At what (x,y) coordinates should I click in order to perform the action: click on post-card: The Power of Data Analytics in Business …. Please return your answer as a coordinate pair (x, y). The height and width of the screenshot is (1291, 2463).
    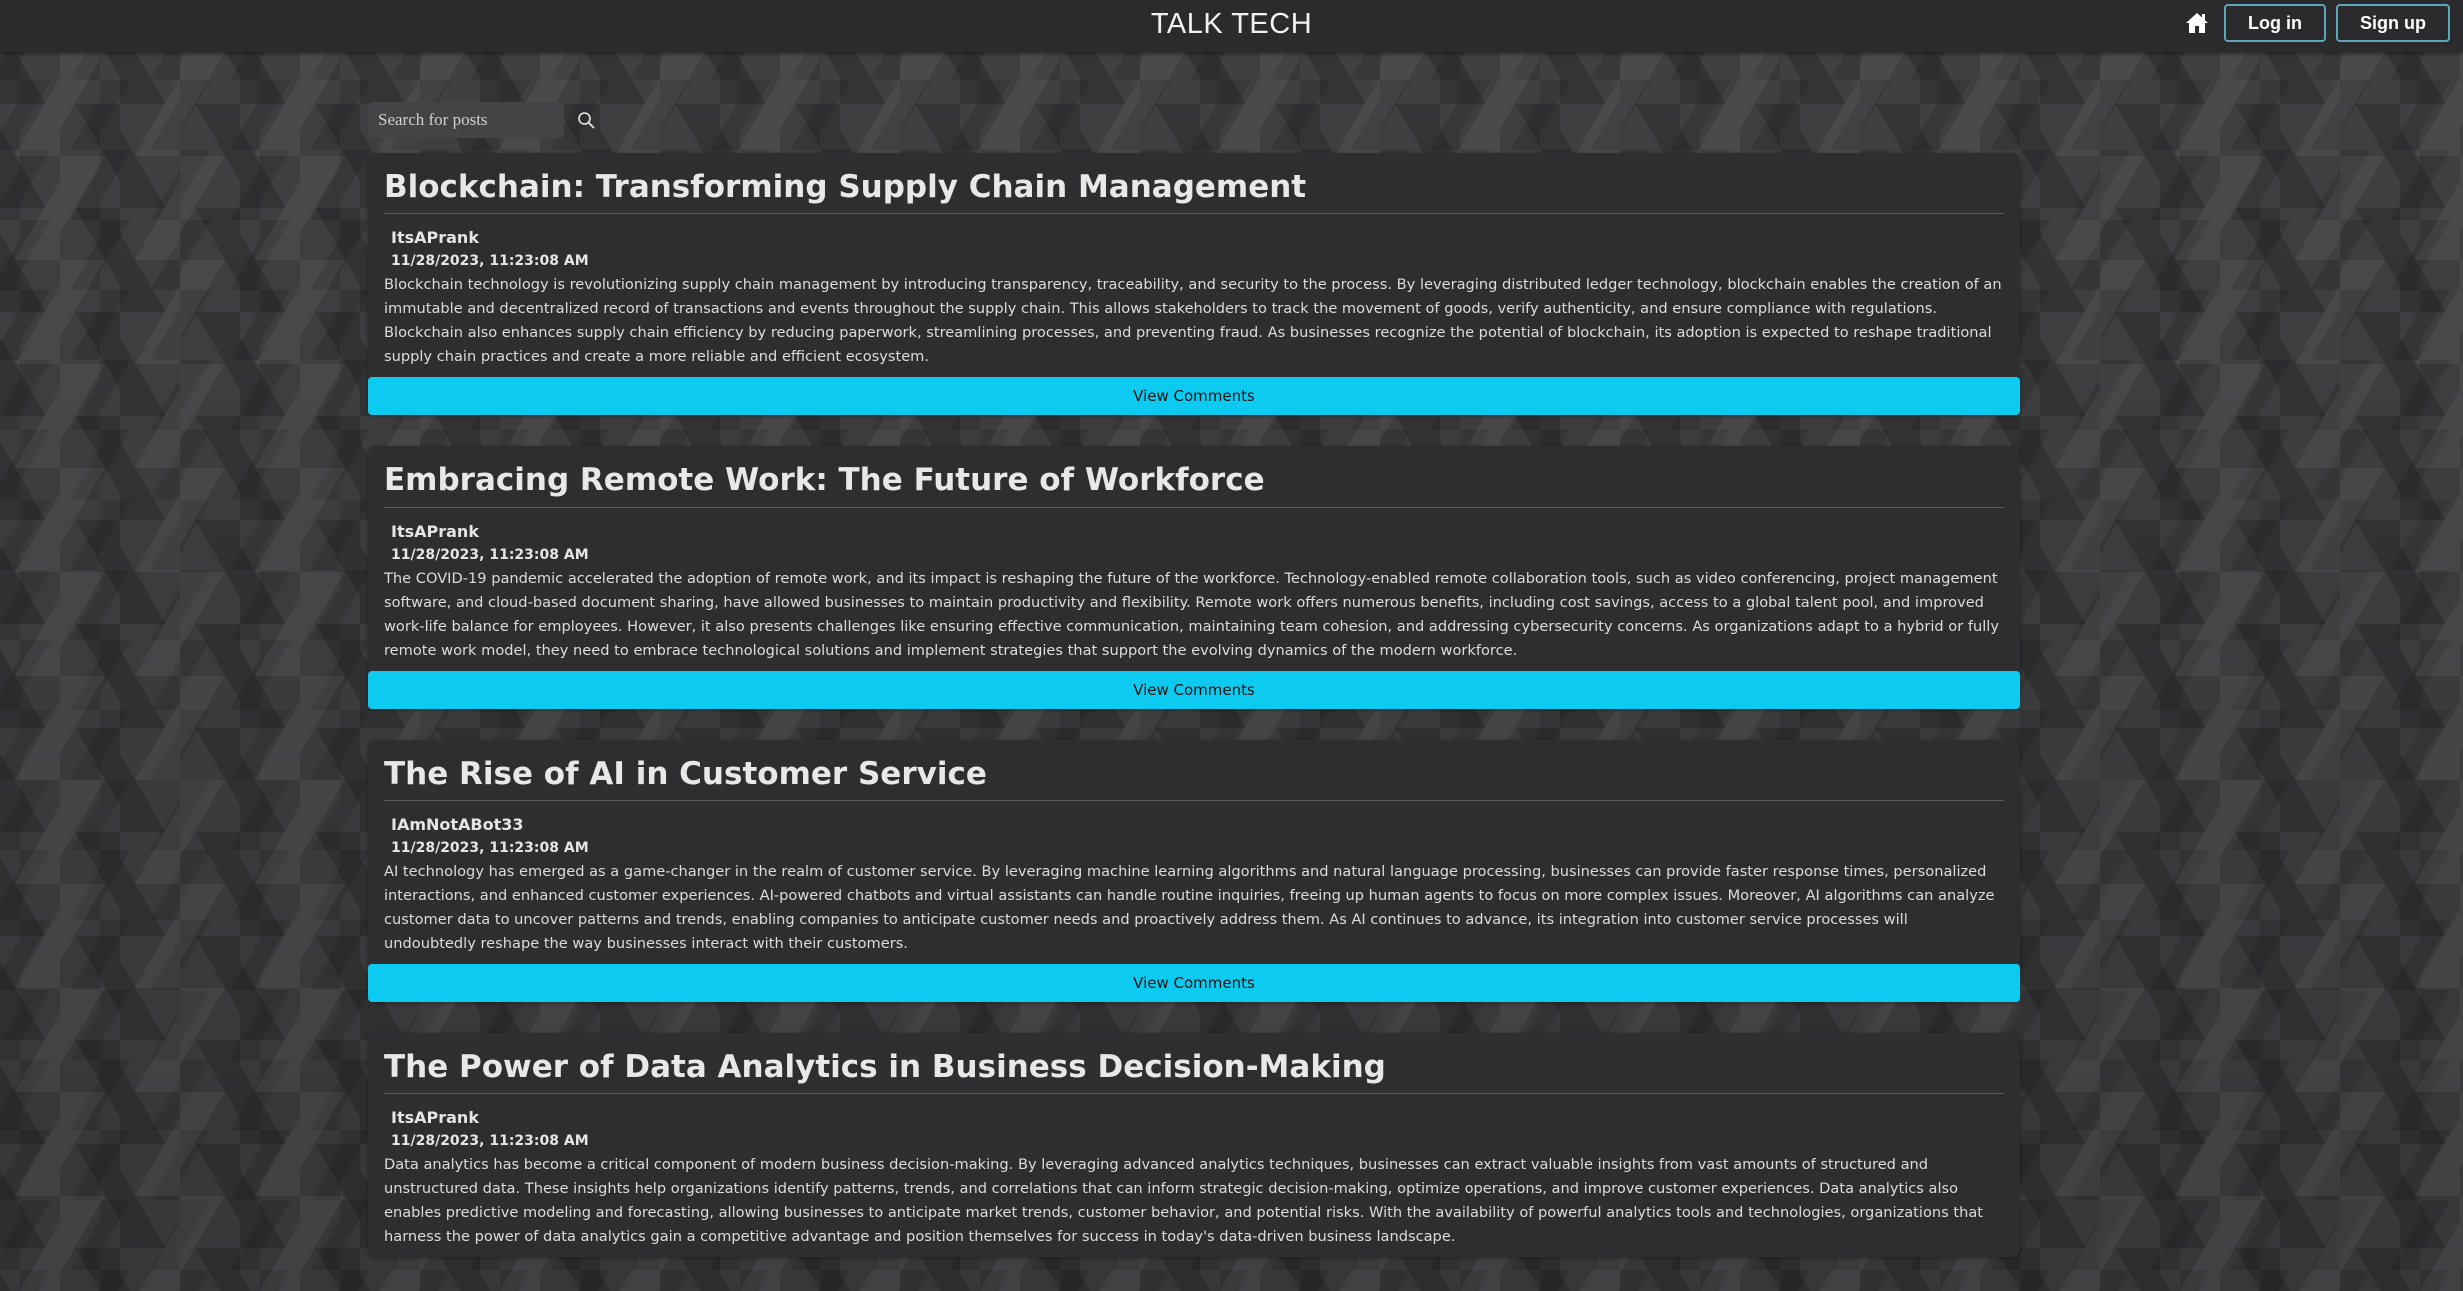
    Looking at the image, I should click on (1194, 1145).